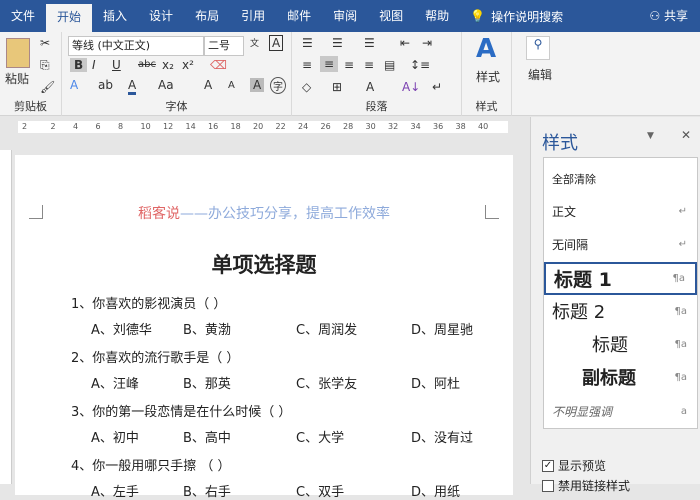  I want to click on superscript-button: x², so click(188, 65).